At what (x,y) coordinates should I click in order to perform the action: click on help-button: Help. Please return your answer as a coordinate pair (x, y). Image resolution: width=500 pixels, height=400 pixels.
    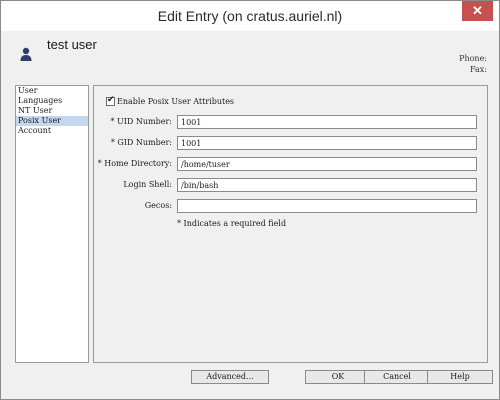
    Looking at the image, I should click on (460, 377).